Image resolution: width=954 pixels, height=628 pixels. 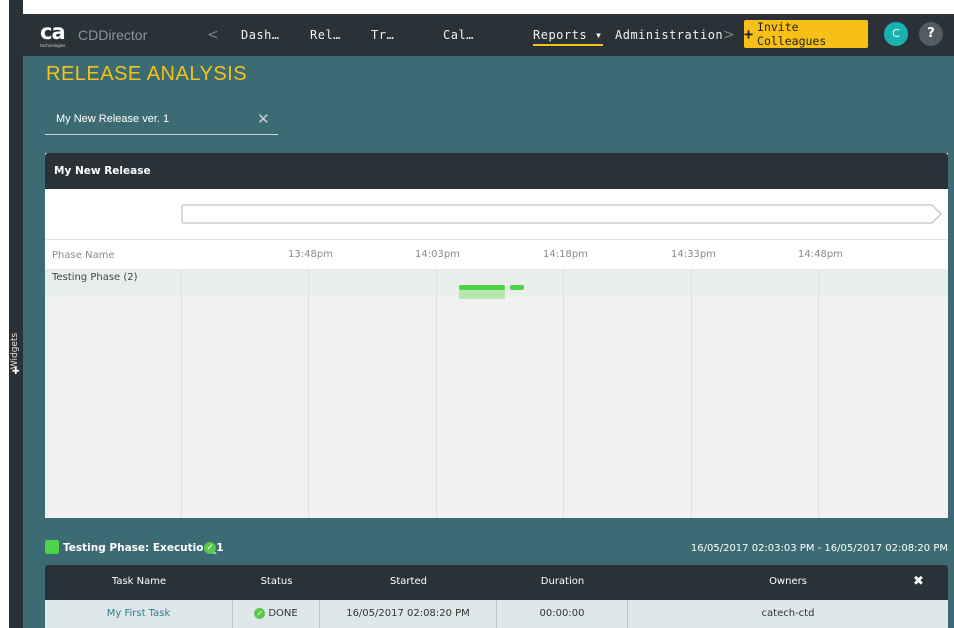 I want to click on widgets-label: Widgets, so click(x=15, y=351).